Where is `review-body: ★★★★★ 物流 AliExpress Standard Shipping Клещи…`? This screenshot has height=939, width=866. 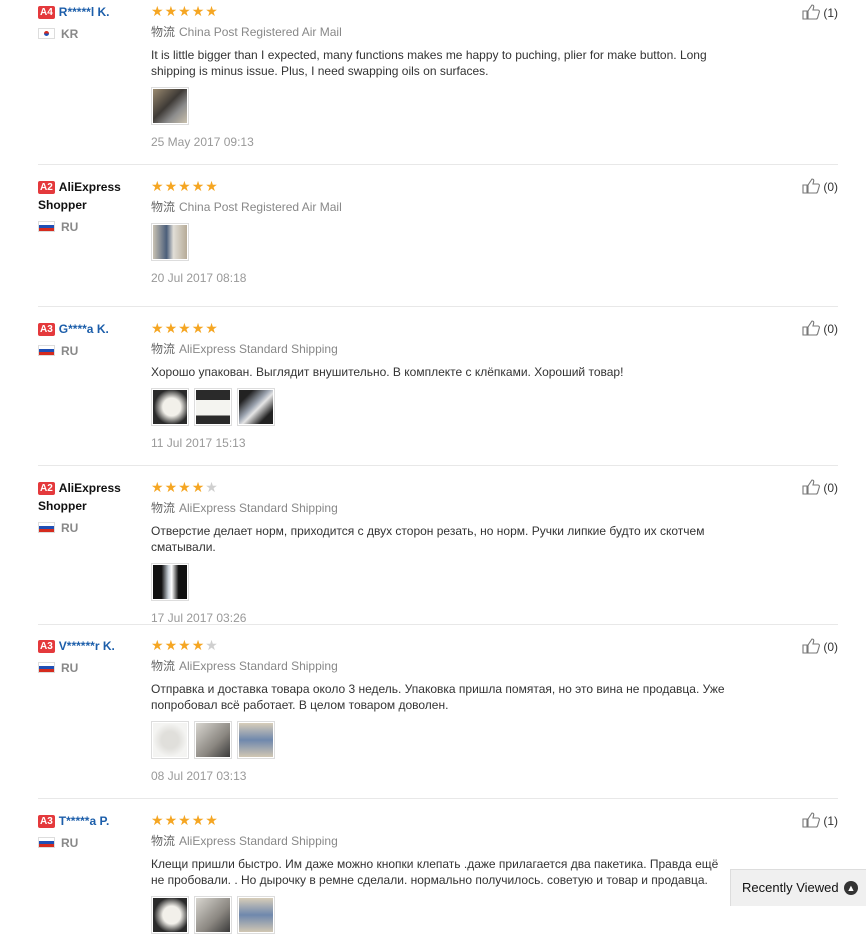 review-body: ★★★★★ 物流 AliExpress Standard Shipping Клещи… is located at coordinates (441, 873).